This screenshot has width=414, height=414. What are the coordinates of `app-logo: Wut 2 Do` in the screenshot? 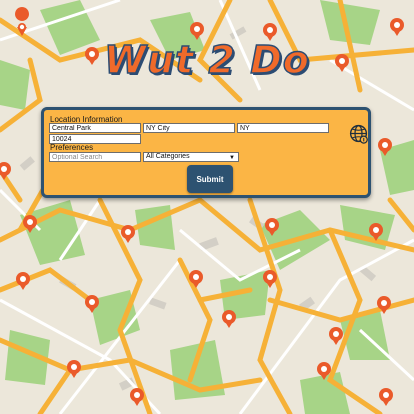 It's located at (206, 60).